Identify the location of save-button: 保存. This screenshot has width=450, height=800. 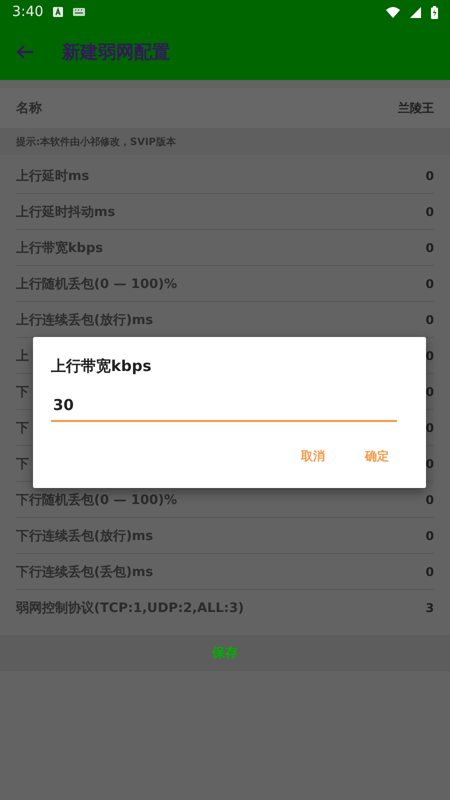
(225, 653).